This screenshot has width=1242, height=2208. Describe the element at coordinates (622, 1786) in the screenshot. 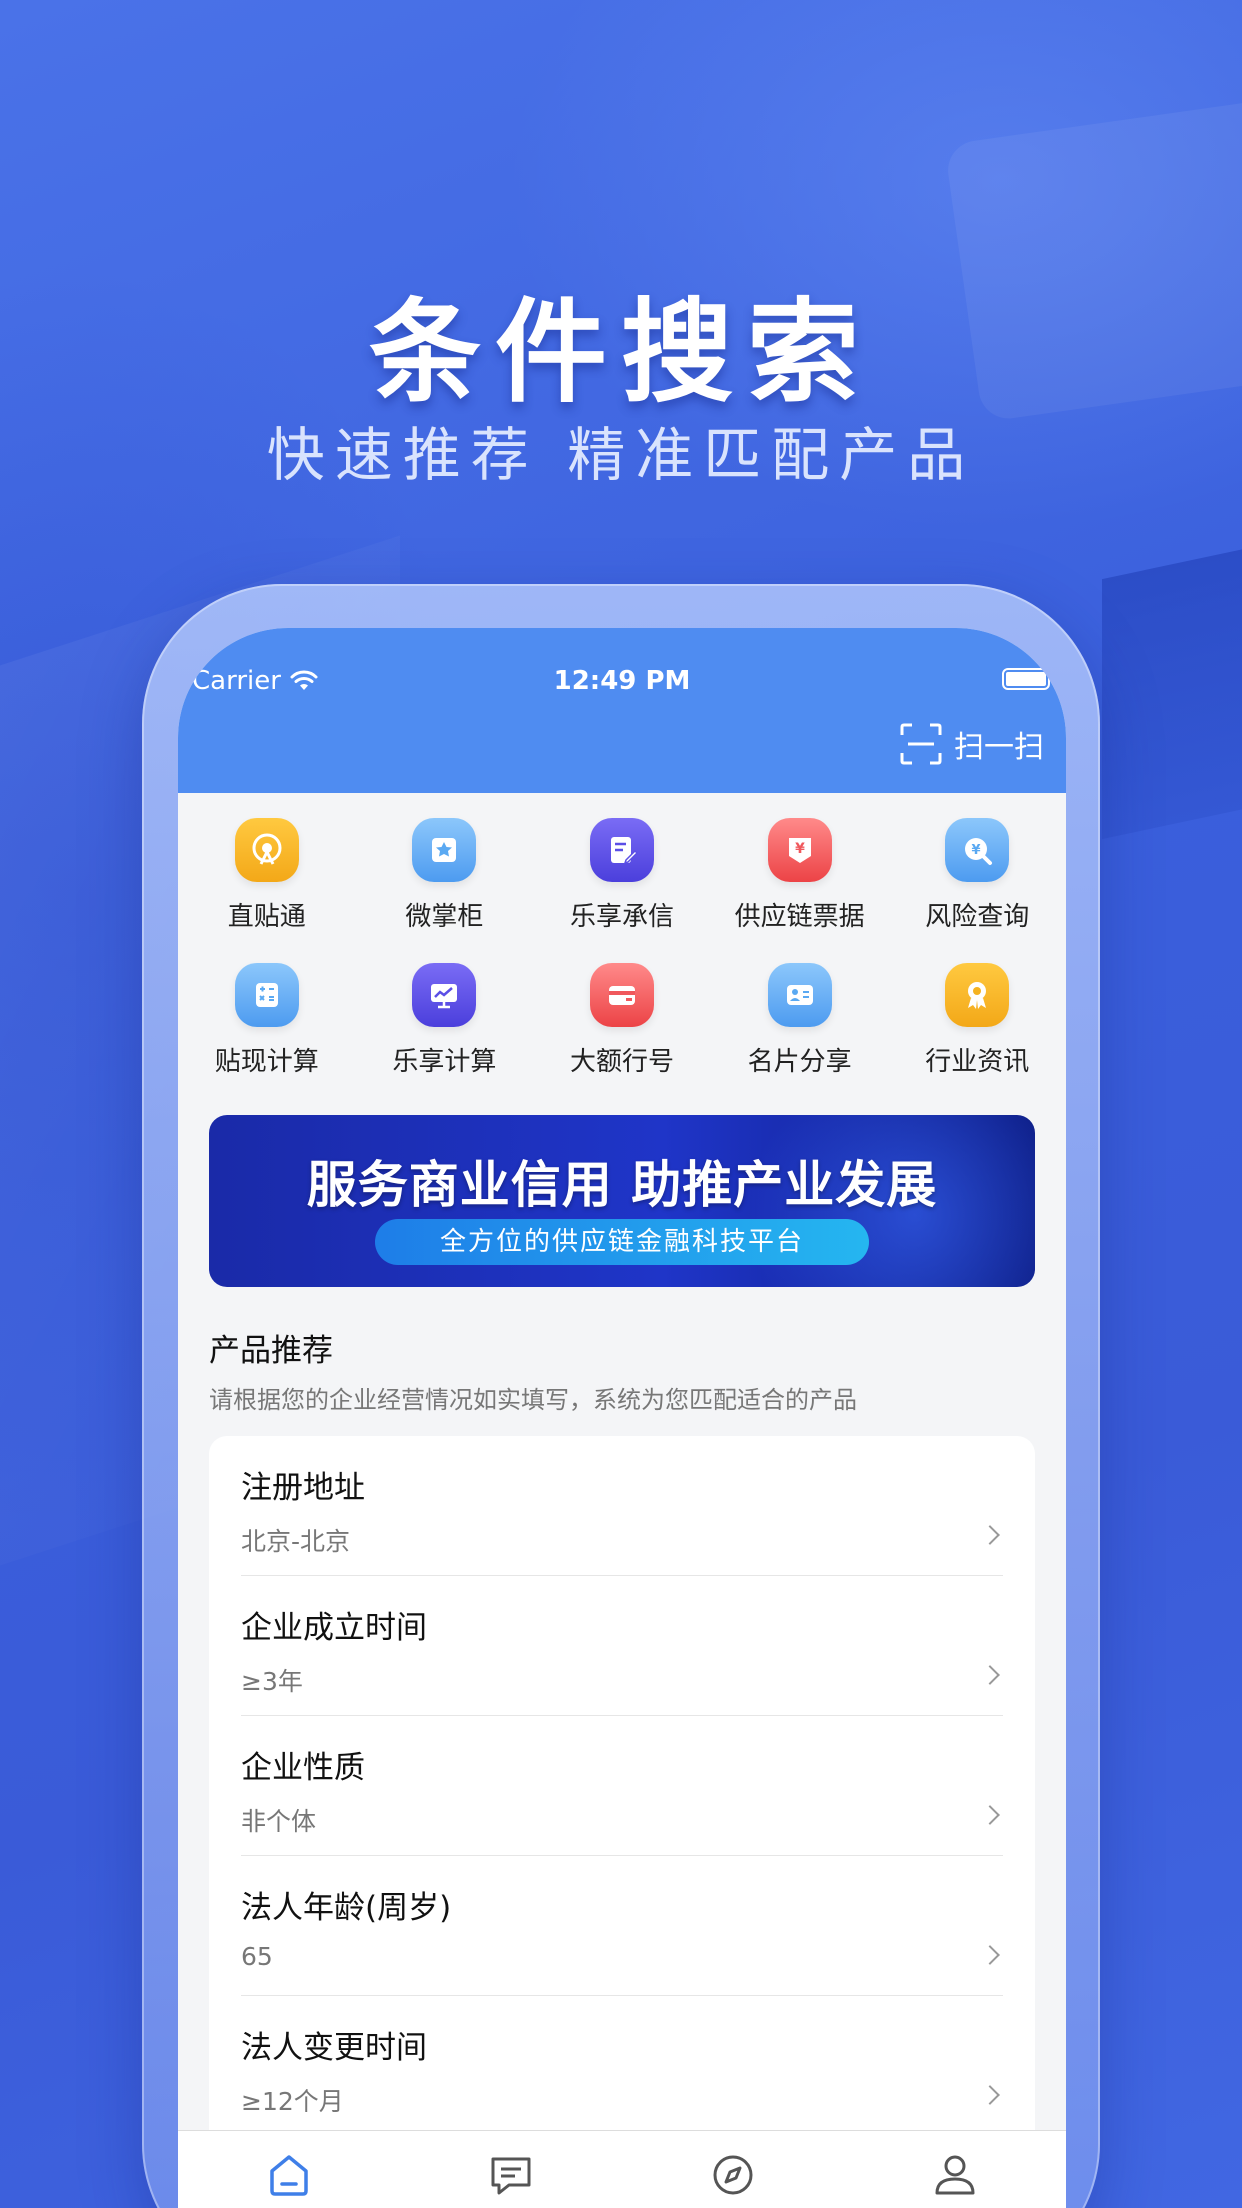

I see `form-row-company-type: 企业性质 非个体` at that location.